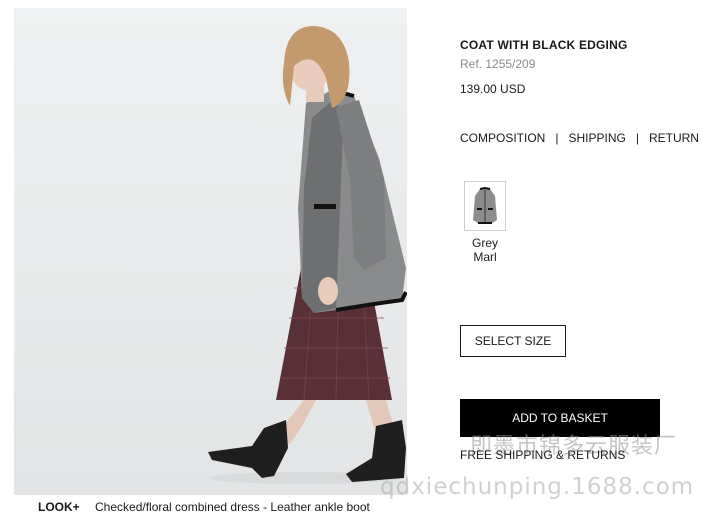 The height and width of the screenshot is (520, 725). What do you see at coordinates (674, 138) in the screenshot?
I see `tab-return: RETURN` at bounding box center [674, 138].